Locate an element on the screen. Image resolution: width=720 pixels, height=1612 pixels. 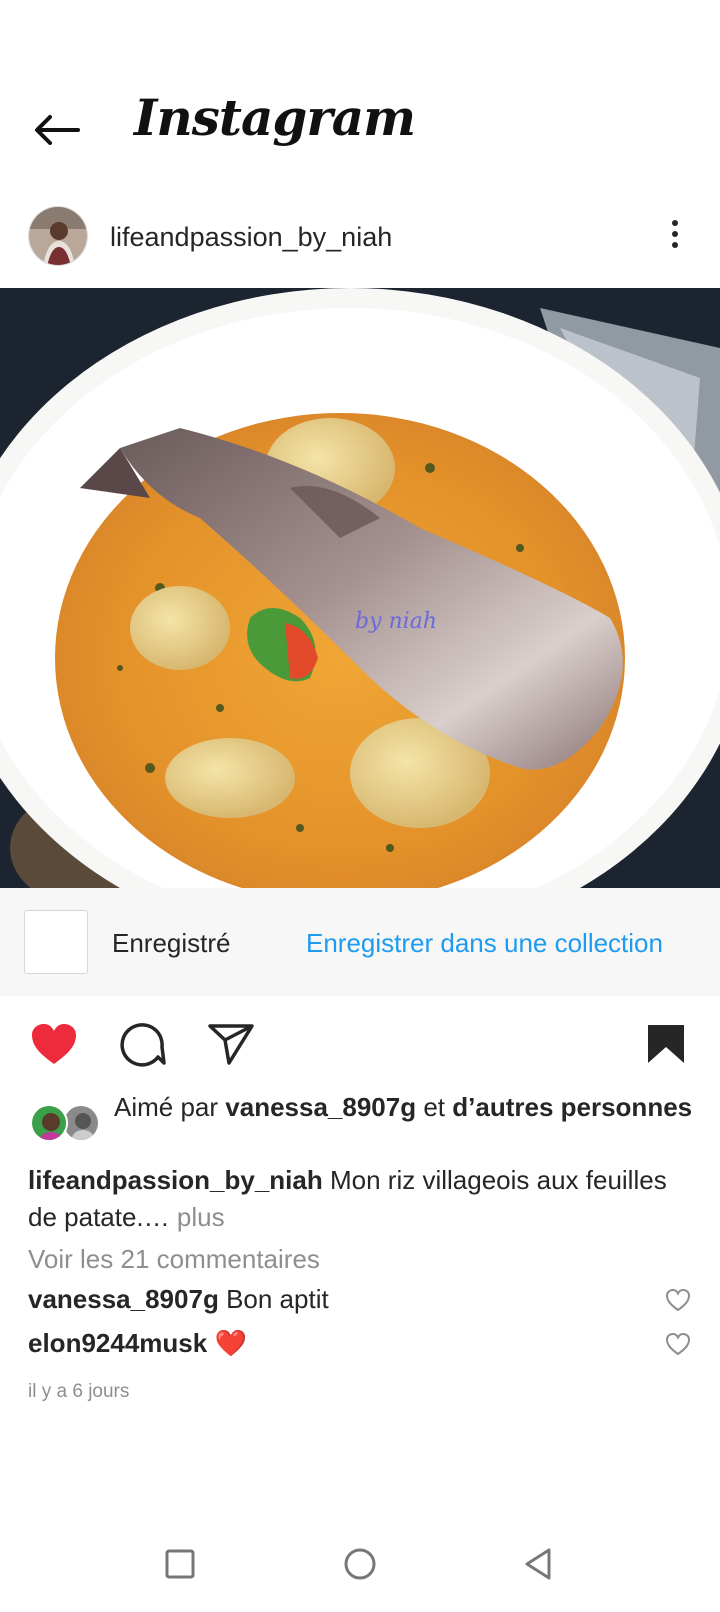
bookmark-button is located at coordinates (666, 1044).